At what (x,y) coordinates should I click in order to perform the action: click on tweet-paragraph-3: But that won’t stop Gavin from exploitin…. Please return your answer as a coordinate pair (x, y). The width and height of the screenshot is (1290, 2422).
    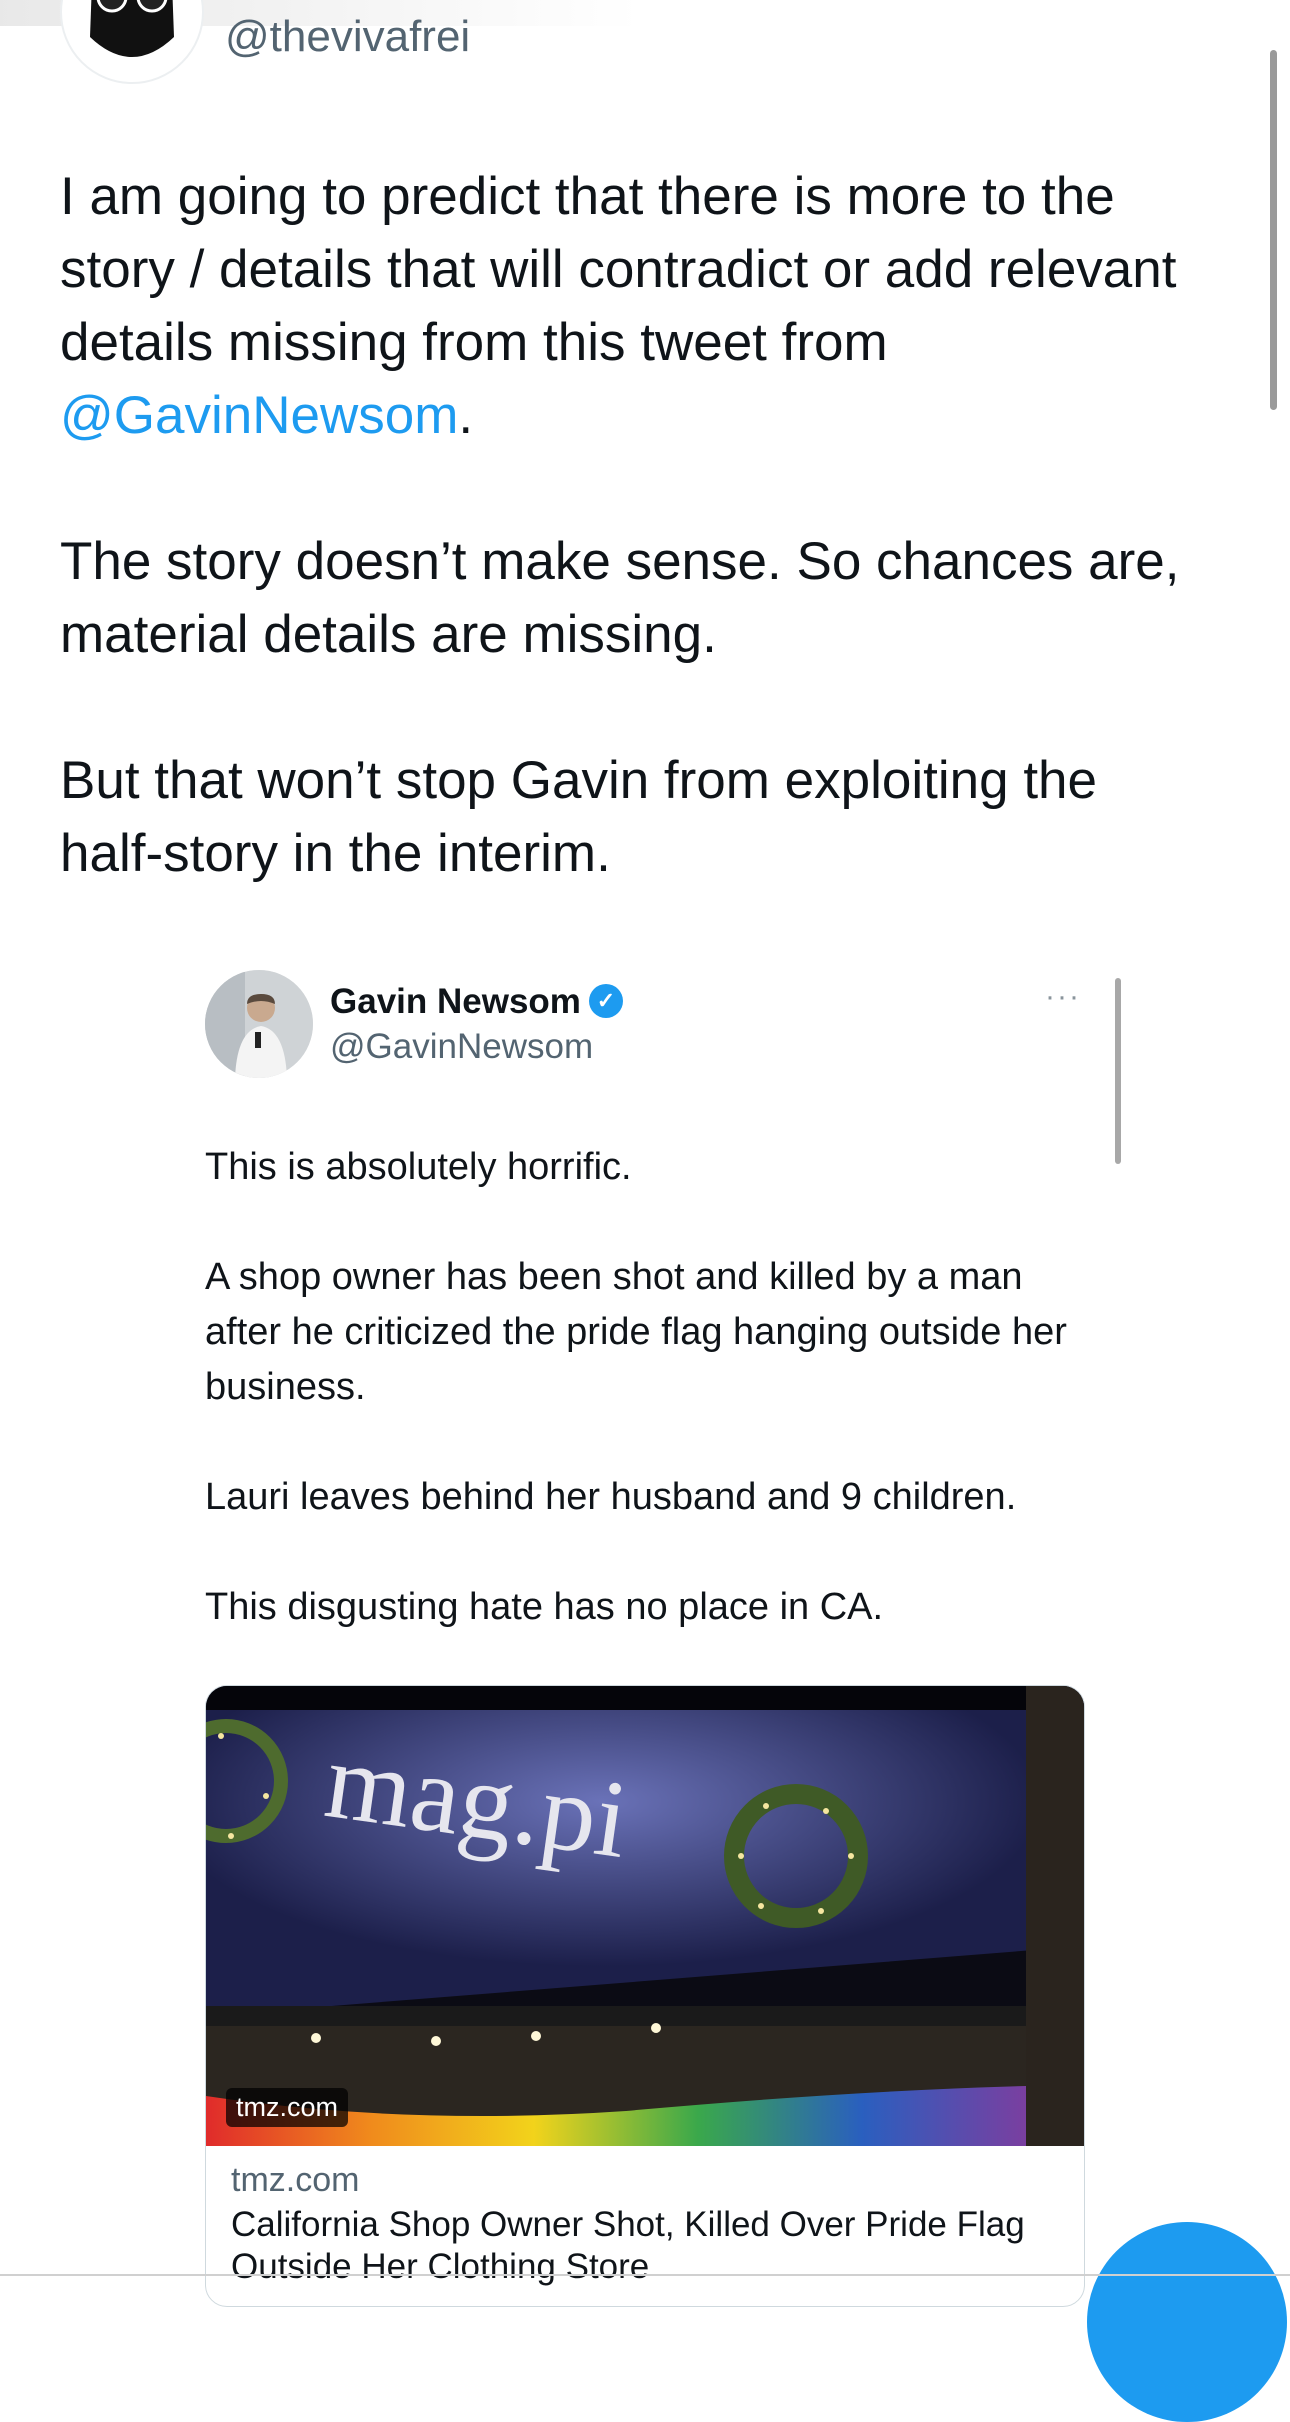
    Looking at the image, I should click on (578, 817).